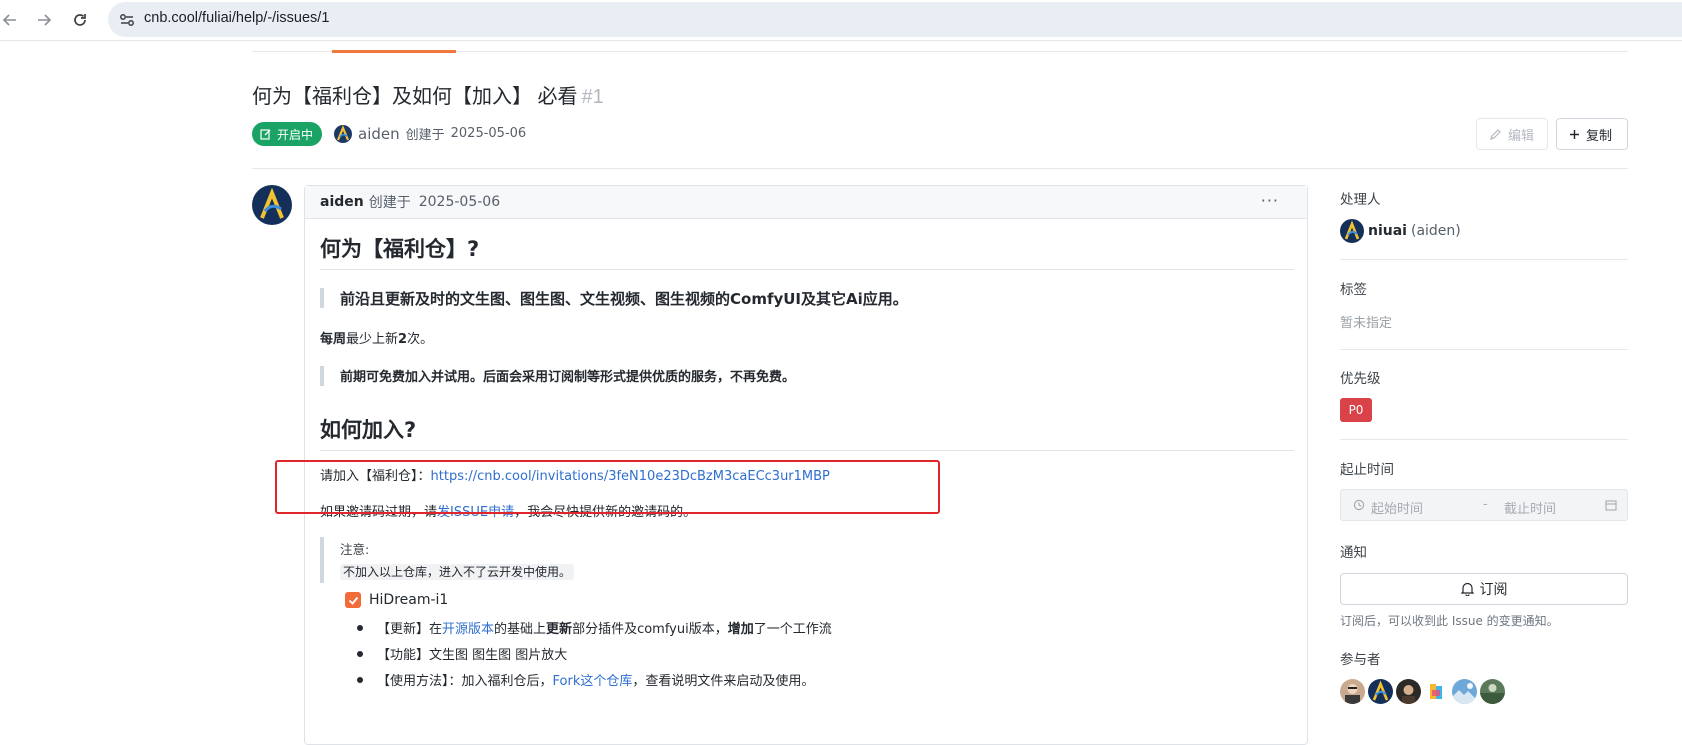  I want to click on notify-note: 订阅后，可以收到此 Issue 的变更通知。, so click(1449, 621).